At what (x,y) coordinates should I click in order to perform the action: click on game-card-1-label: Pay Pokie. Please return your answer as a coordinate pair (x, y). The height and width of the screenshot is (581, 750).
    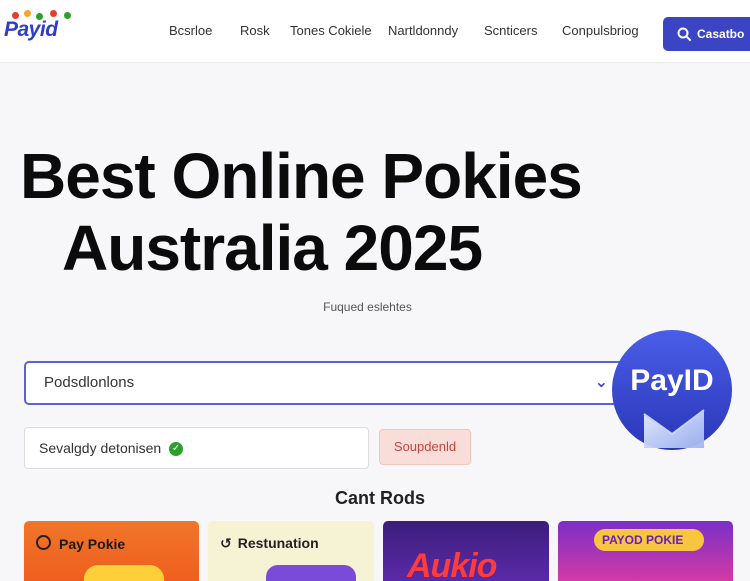
    Looking at the image, I should click on (80, 543).